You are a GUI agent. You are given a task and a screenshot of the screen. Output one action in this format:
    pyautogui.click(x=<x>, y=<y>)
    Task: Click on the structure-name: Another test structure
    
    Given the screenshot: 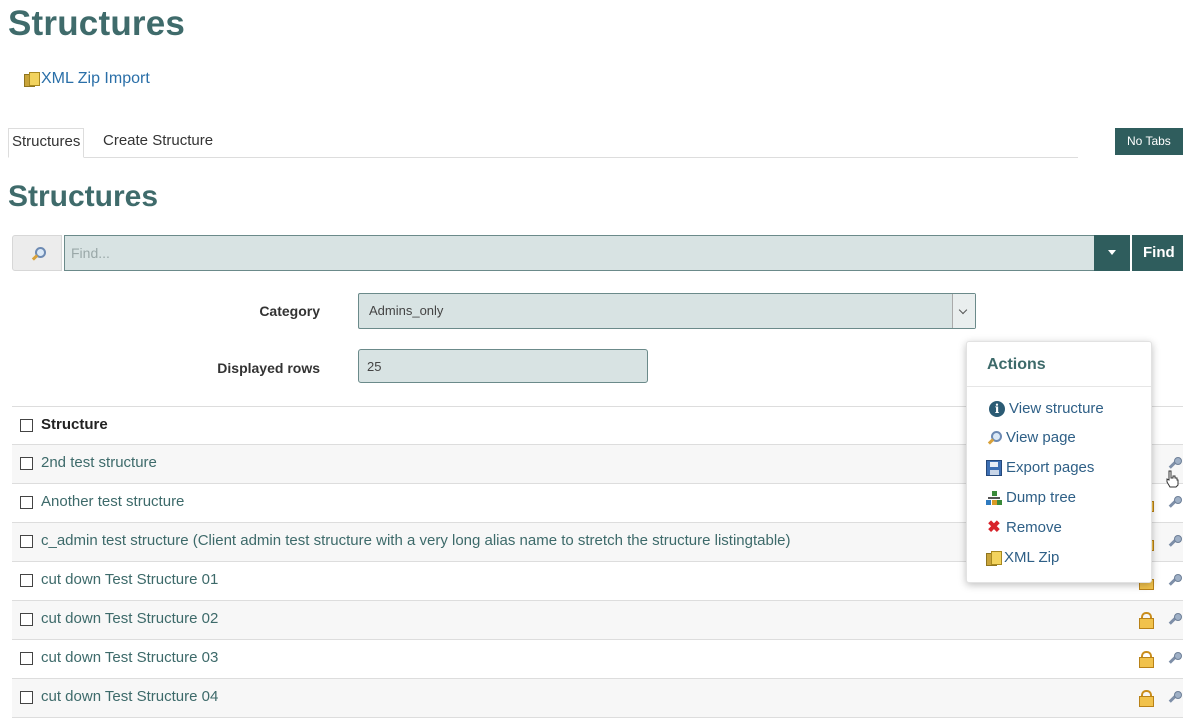 What is the action you would take?
    pyautogui.click(x=112, y=501)
    